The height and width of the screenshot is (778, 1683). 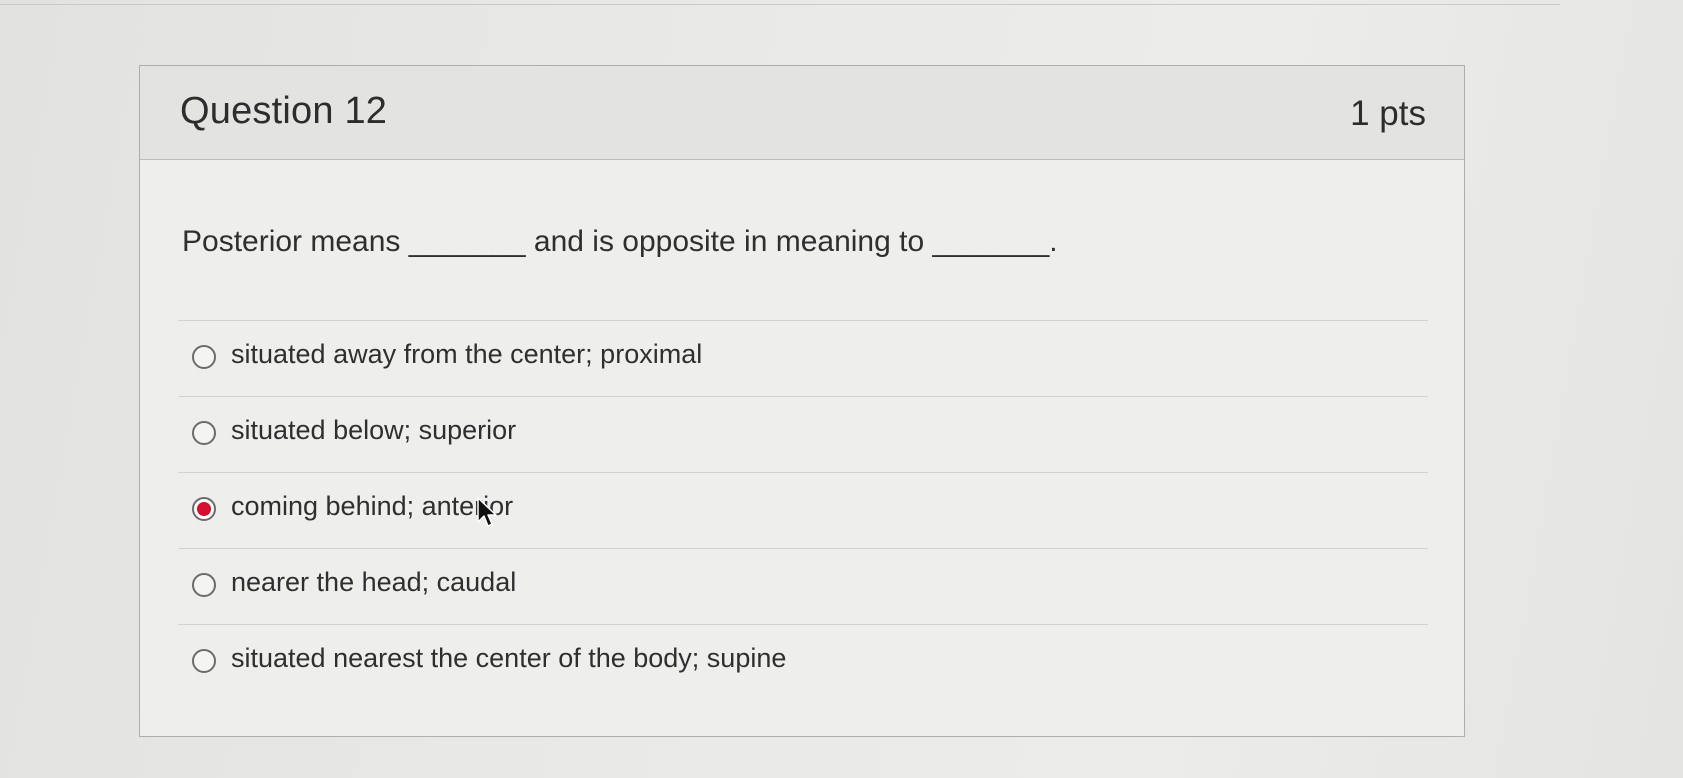 What do you see at coordinates (373, 582) in the screenshot?
I see `answer-label: nearer the head; caudal` at bounding box center [373, 582].